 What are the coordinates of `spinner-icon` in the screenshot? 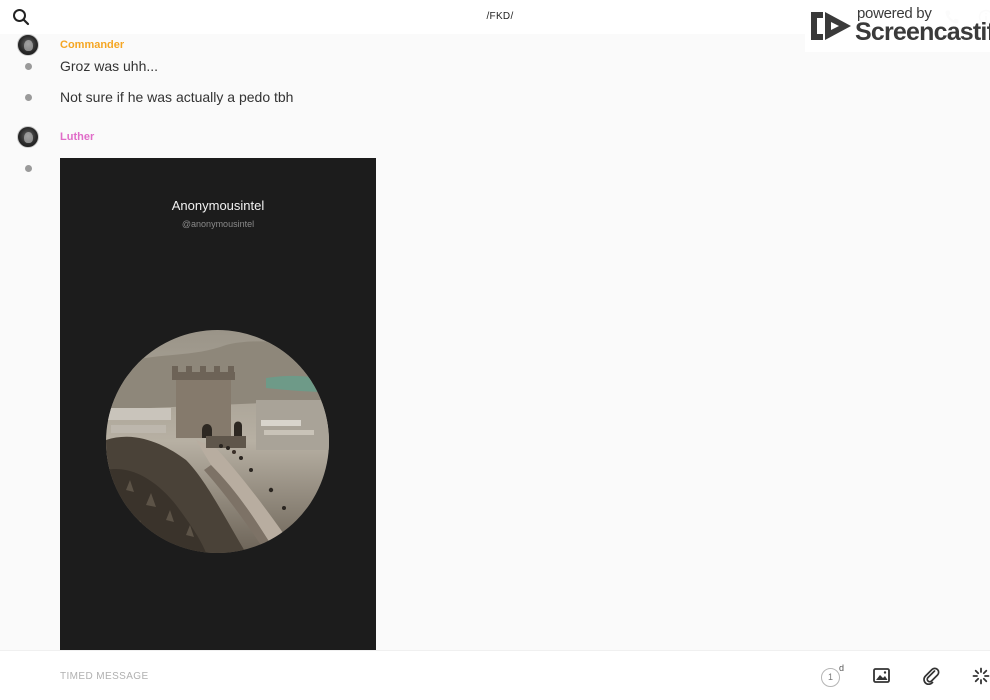 It's located at (981, 676).